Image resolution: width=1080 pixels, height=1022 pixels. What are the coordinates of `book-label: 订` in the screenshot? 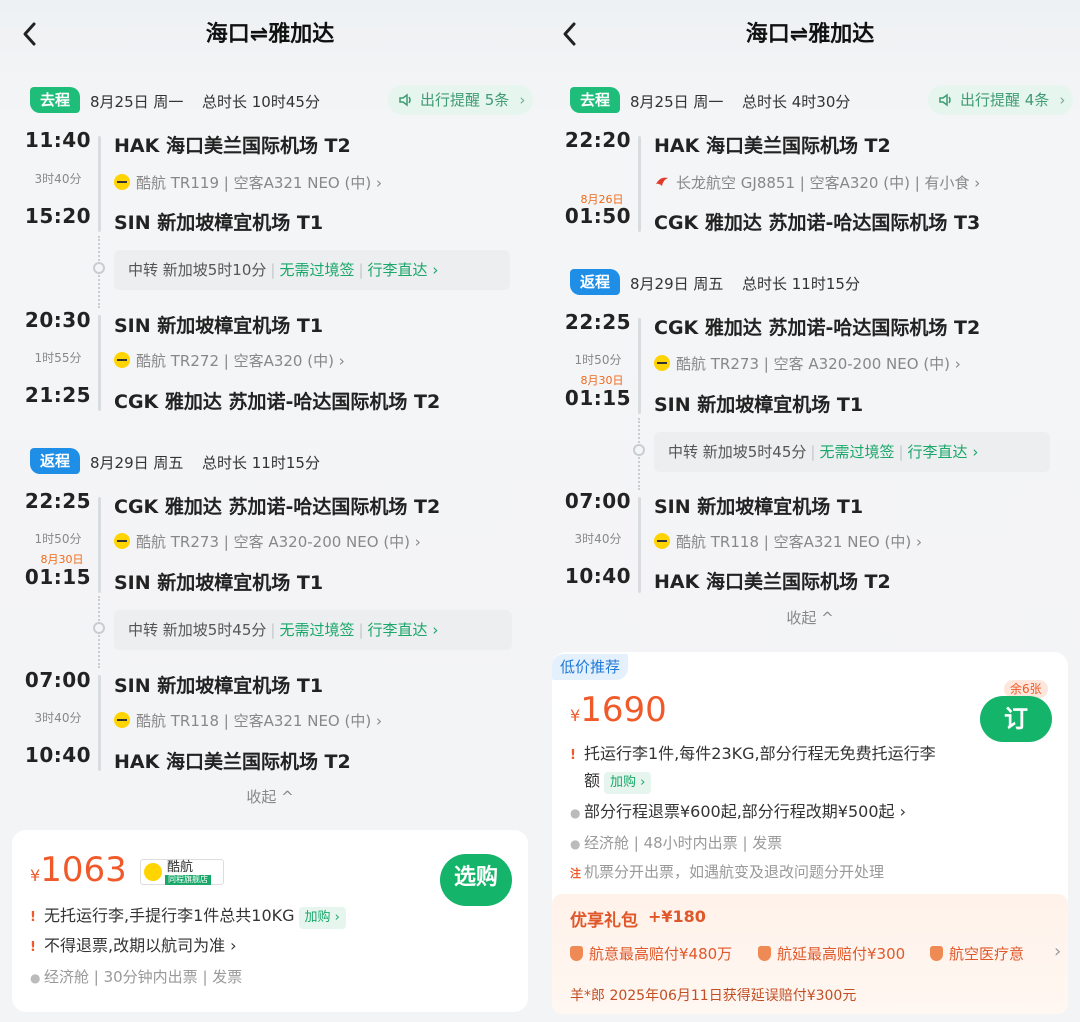 It's located at (1016, 719).